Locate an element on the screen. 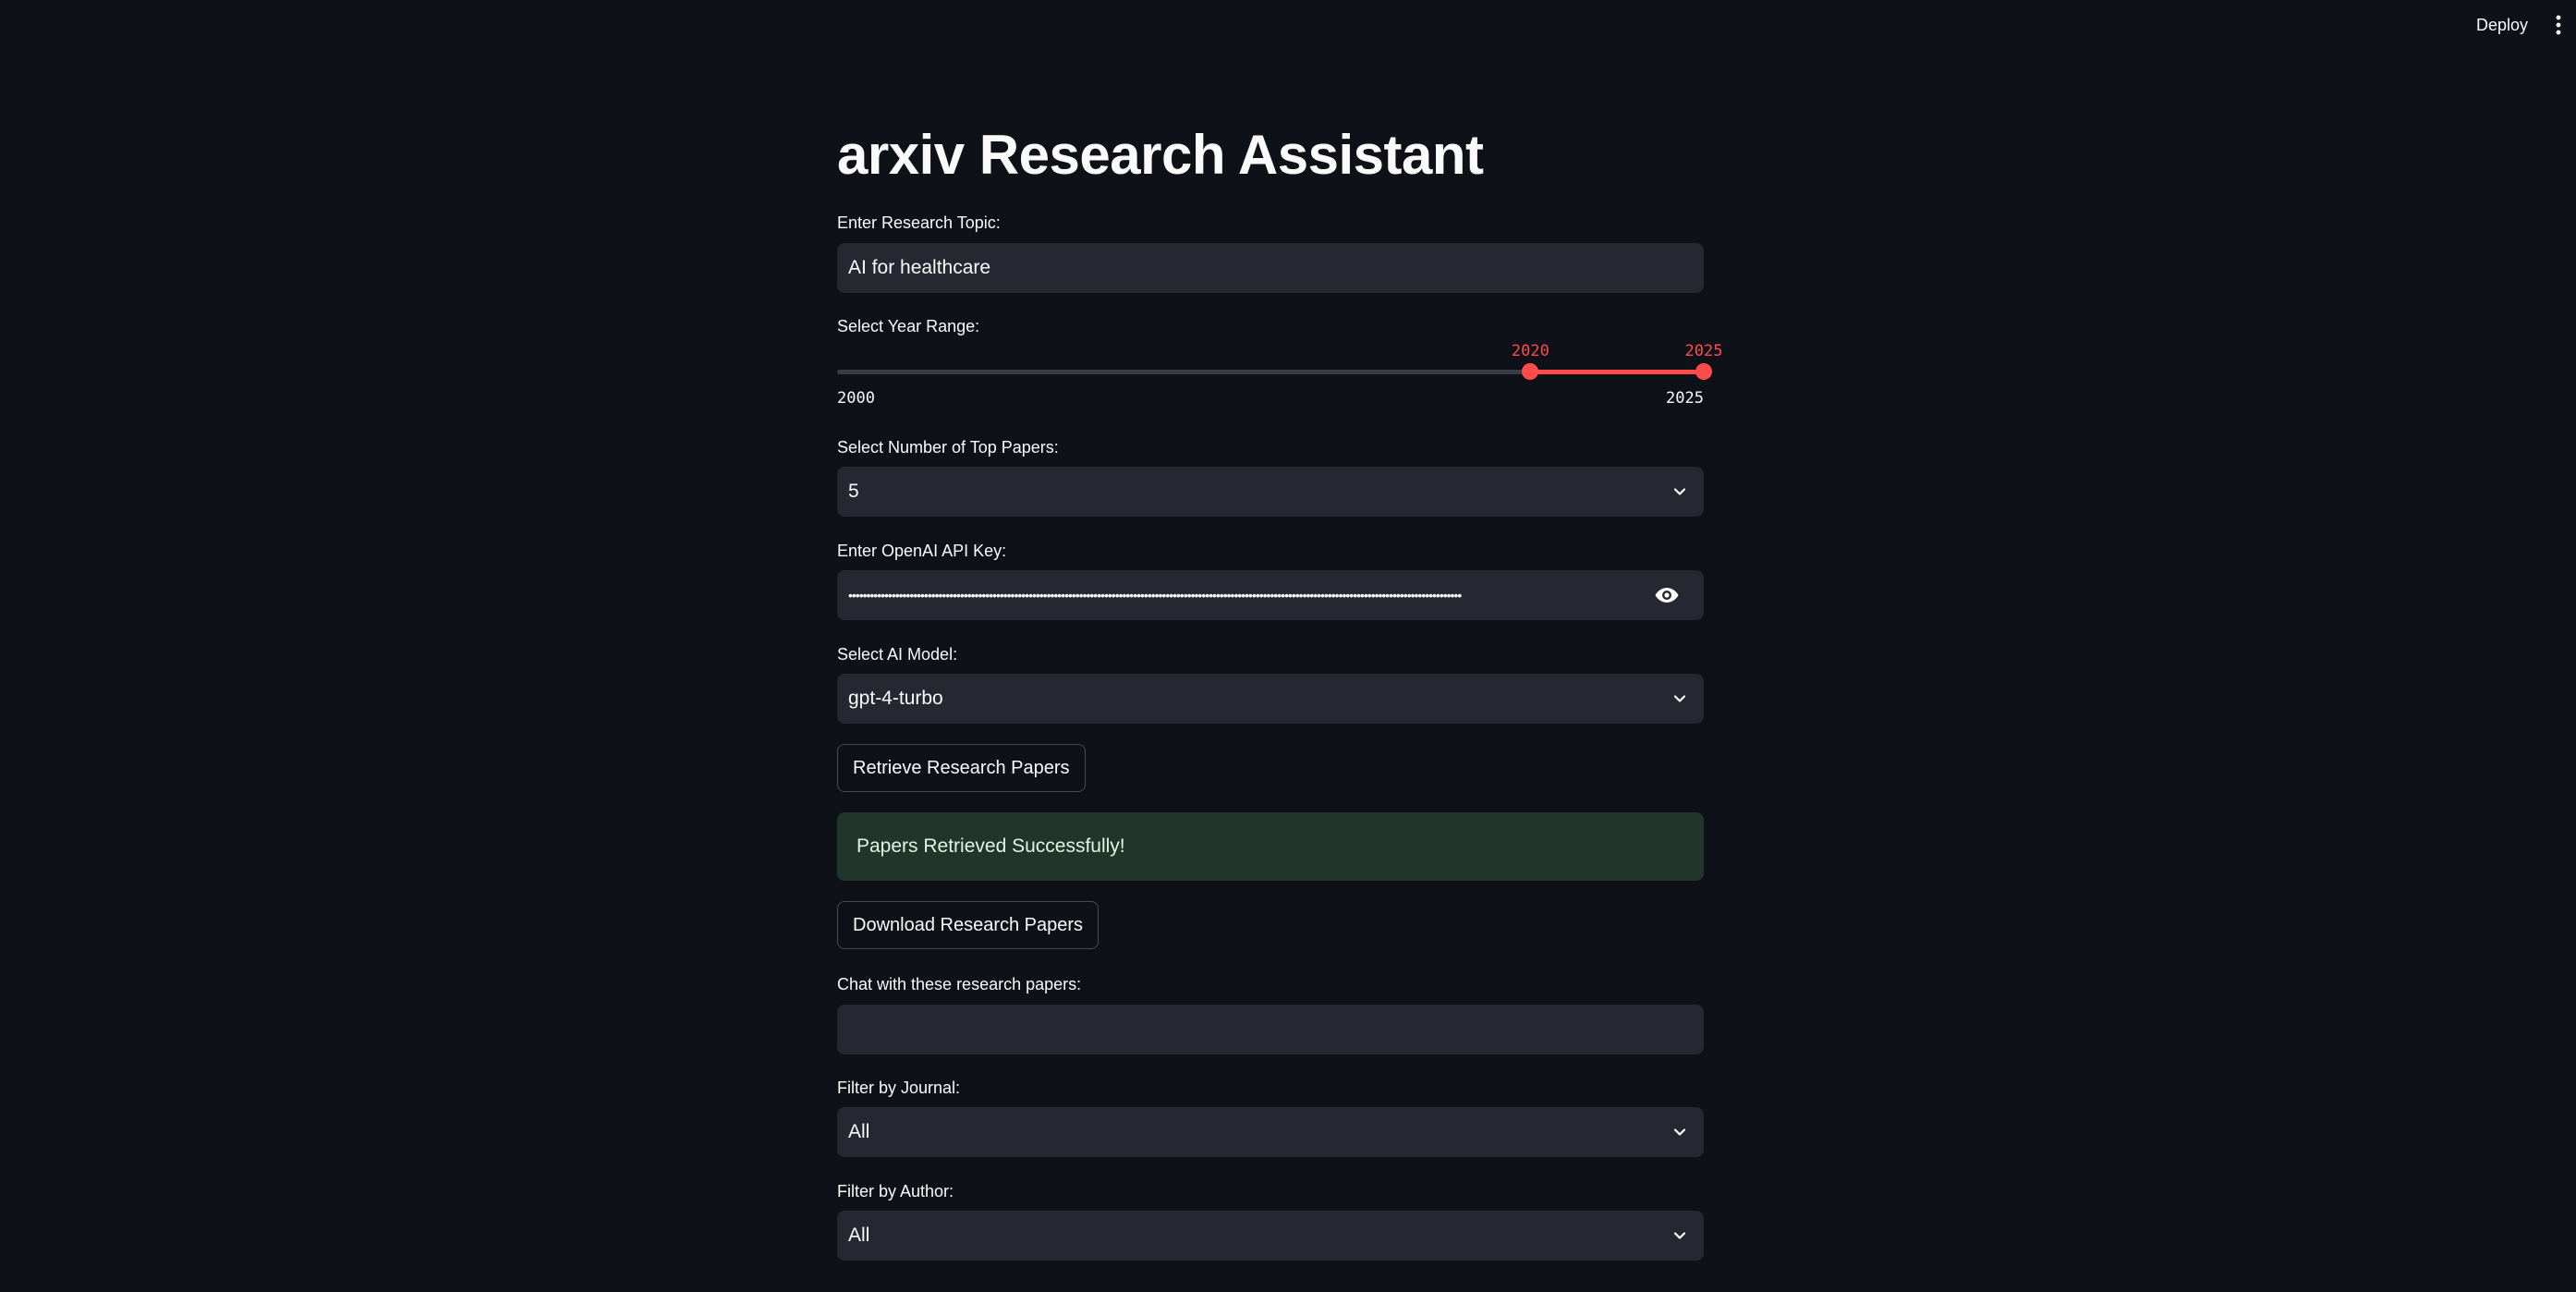  api-key-label: Enter OpenAI API Key: is located at coordinates (922, 551).